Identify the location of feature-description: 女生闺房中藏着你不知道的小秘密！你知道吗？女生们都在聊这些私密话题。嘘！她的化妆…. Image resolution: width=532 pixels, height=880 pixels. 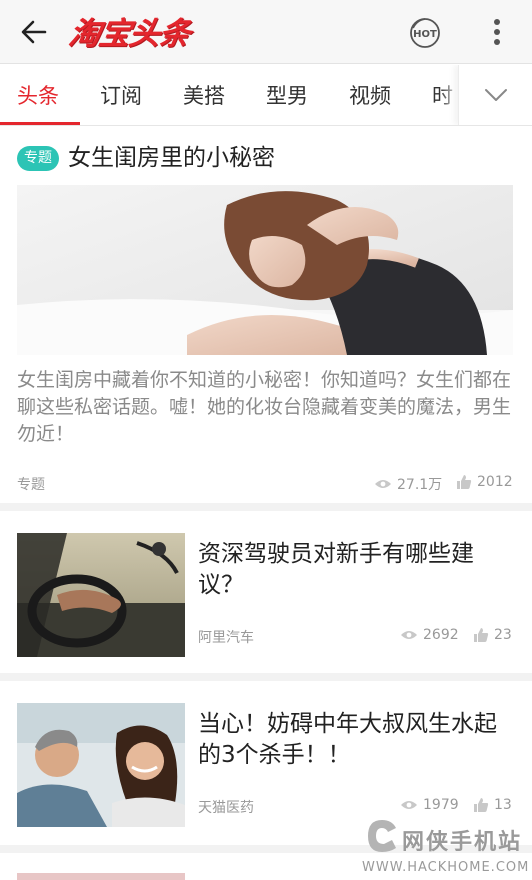
(264, 407).